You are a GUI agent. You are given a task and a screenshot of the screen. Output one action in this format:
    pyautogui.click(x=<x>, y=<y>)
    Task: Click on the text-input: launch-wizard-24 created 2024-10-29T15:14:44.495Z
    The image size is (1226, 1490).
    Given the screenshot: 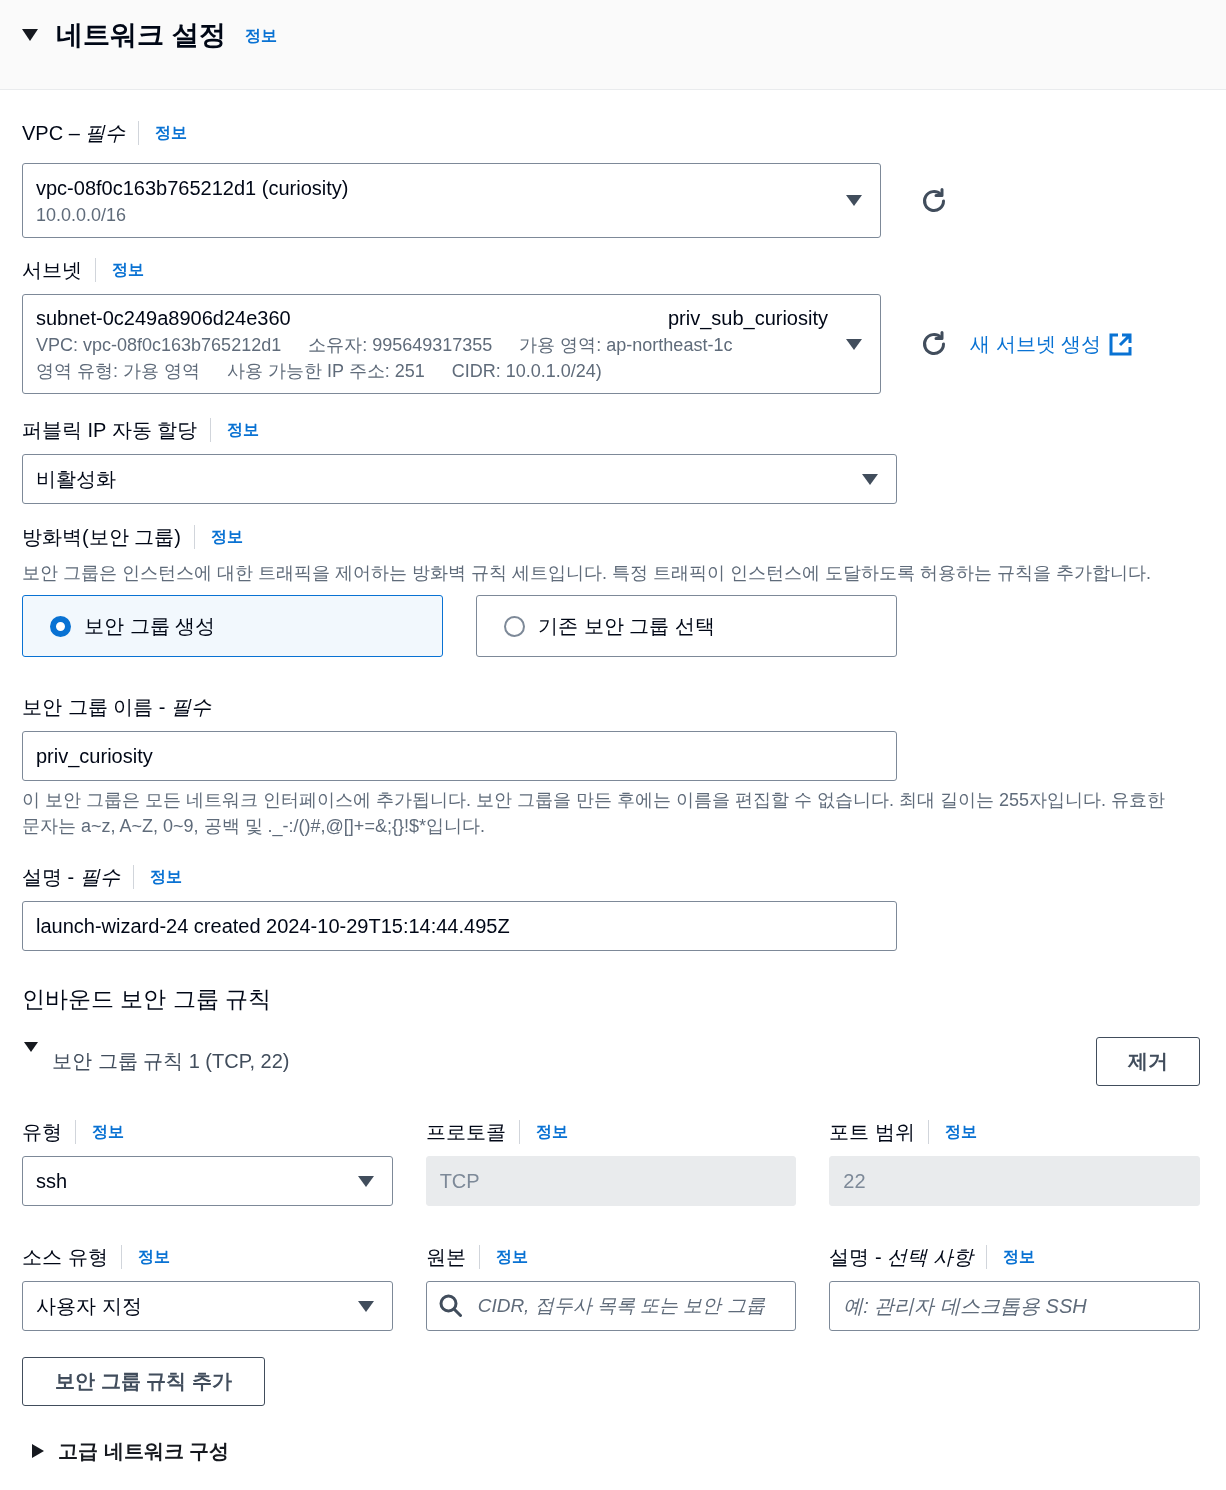 What is the action you would take?
    pyautogui.click(x=459, y=926)
    